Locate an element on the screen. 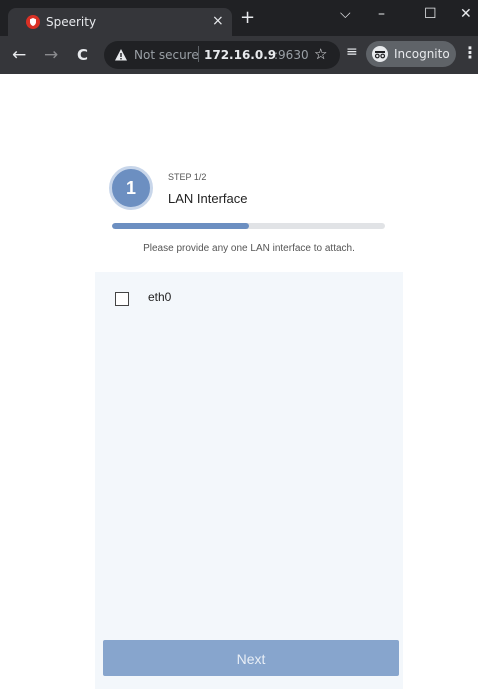 This screenshot has height=697, width=478. interface-option-eth0: eth0 is located at coordinates (245, 300).